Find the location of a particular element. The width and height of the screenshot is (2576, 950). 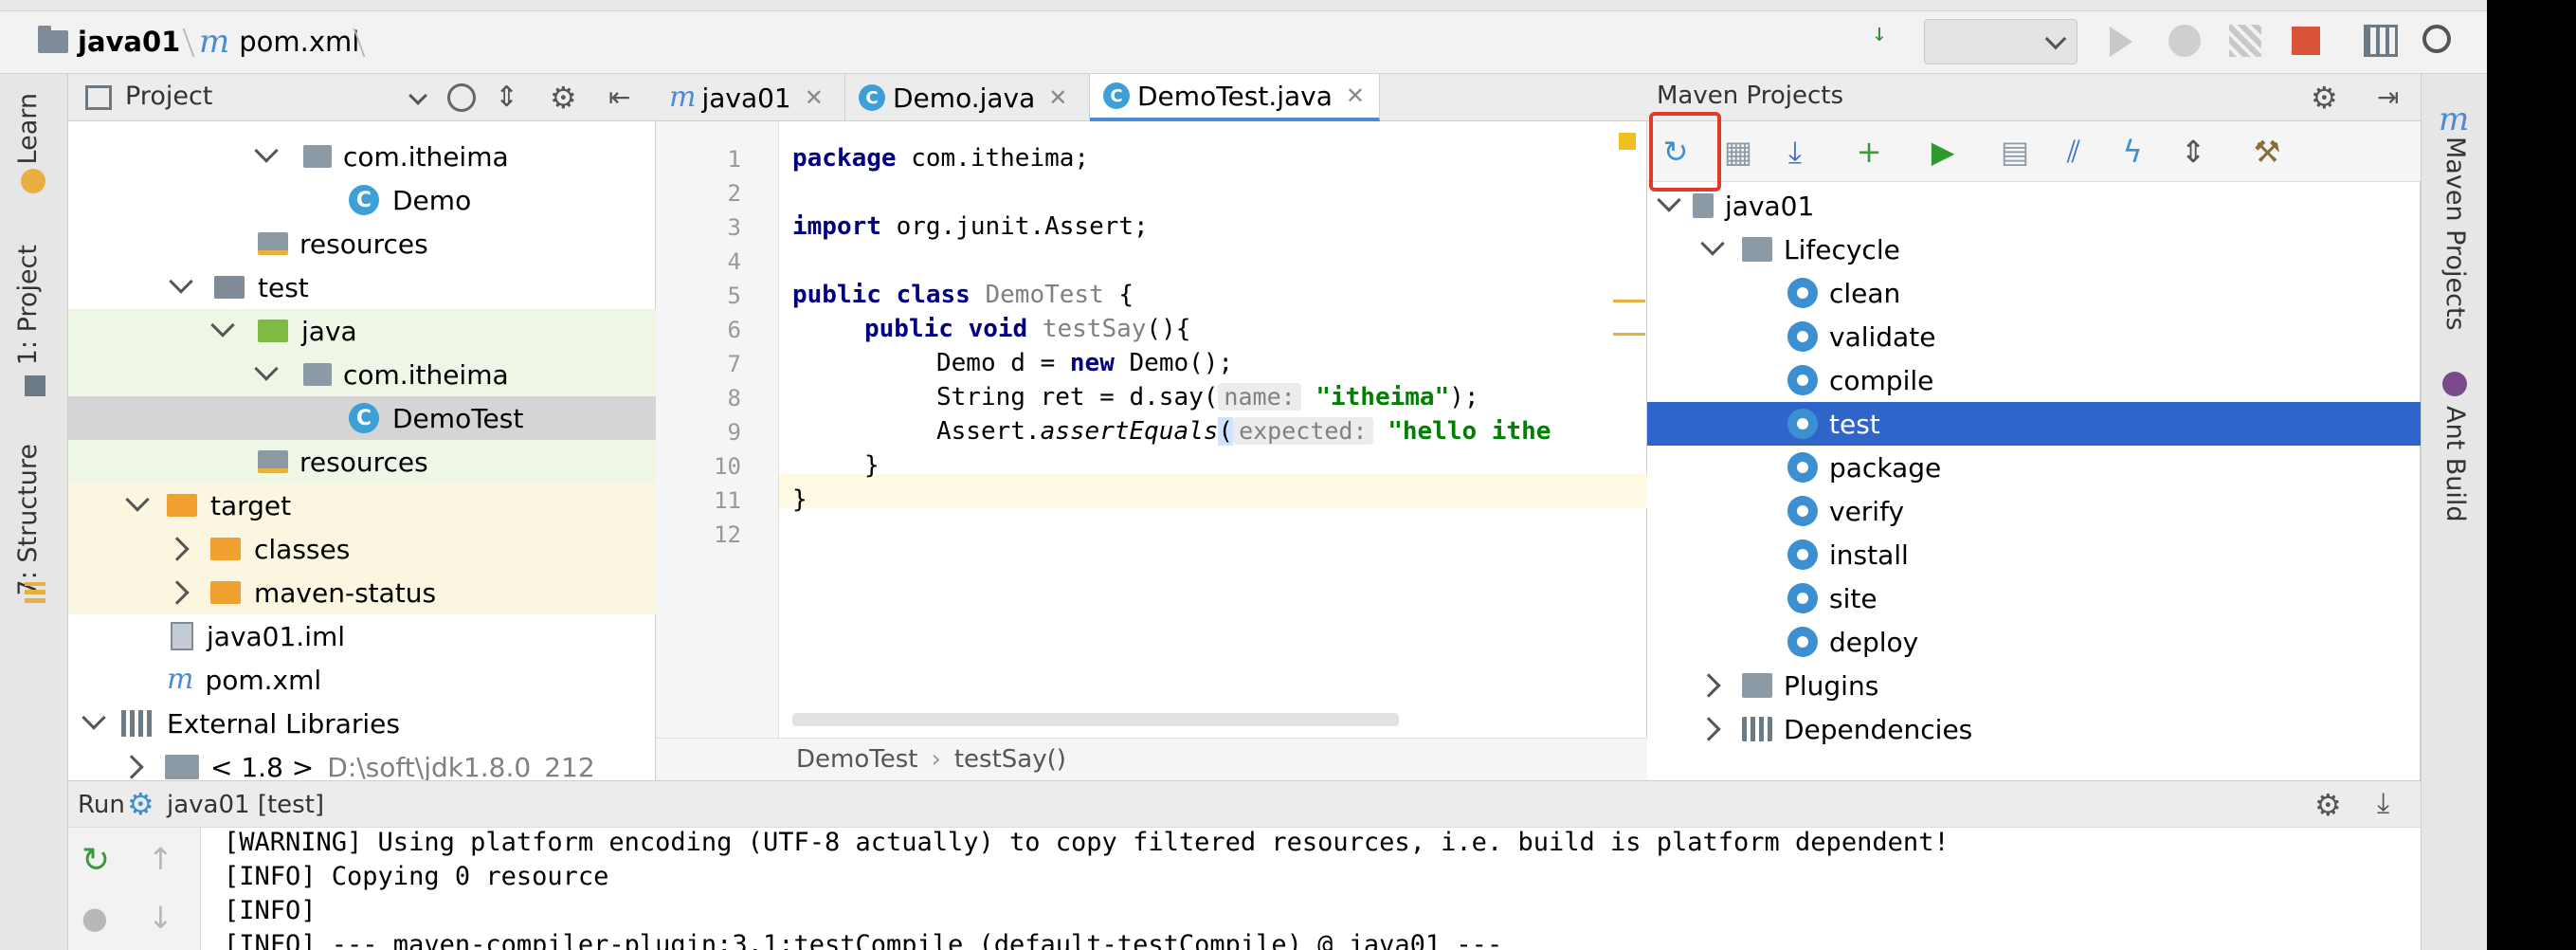

maven-plugins: Plugins is located at coordinates (2034, 685).